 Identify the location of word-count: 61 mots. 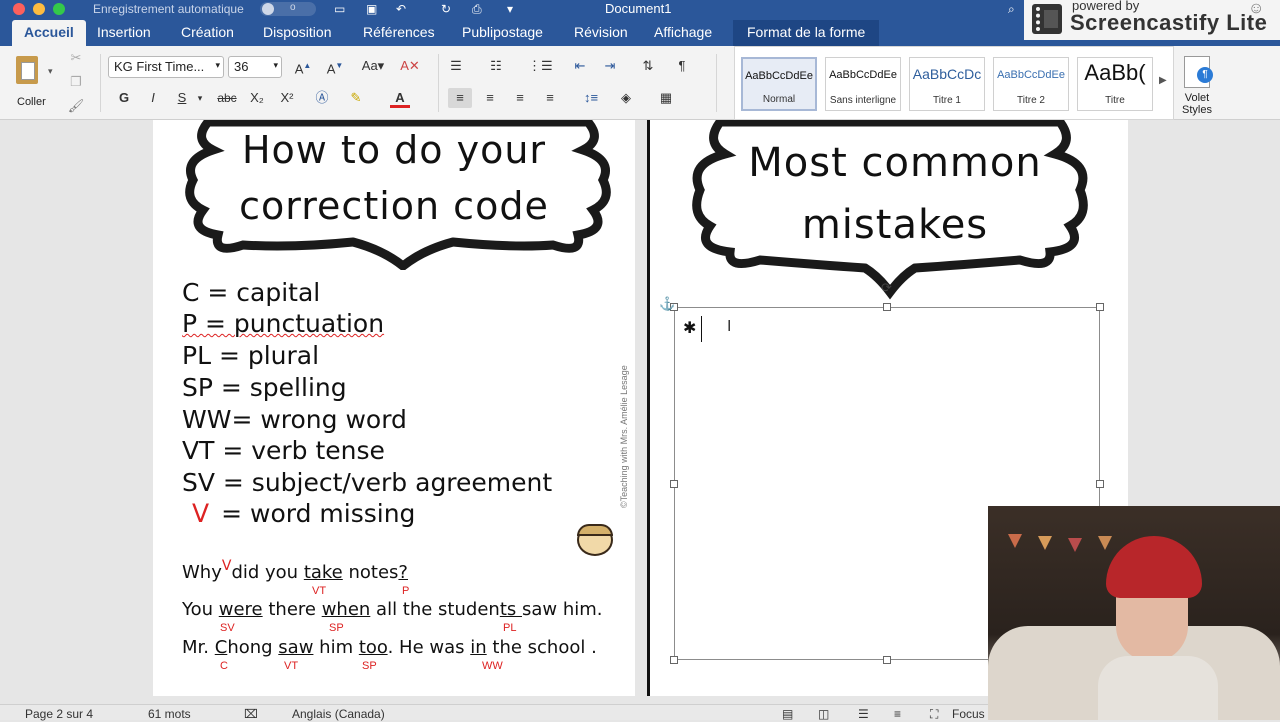
(169, 714).